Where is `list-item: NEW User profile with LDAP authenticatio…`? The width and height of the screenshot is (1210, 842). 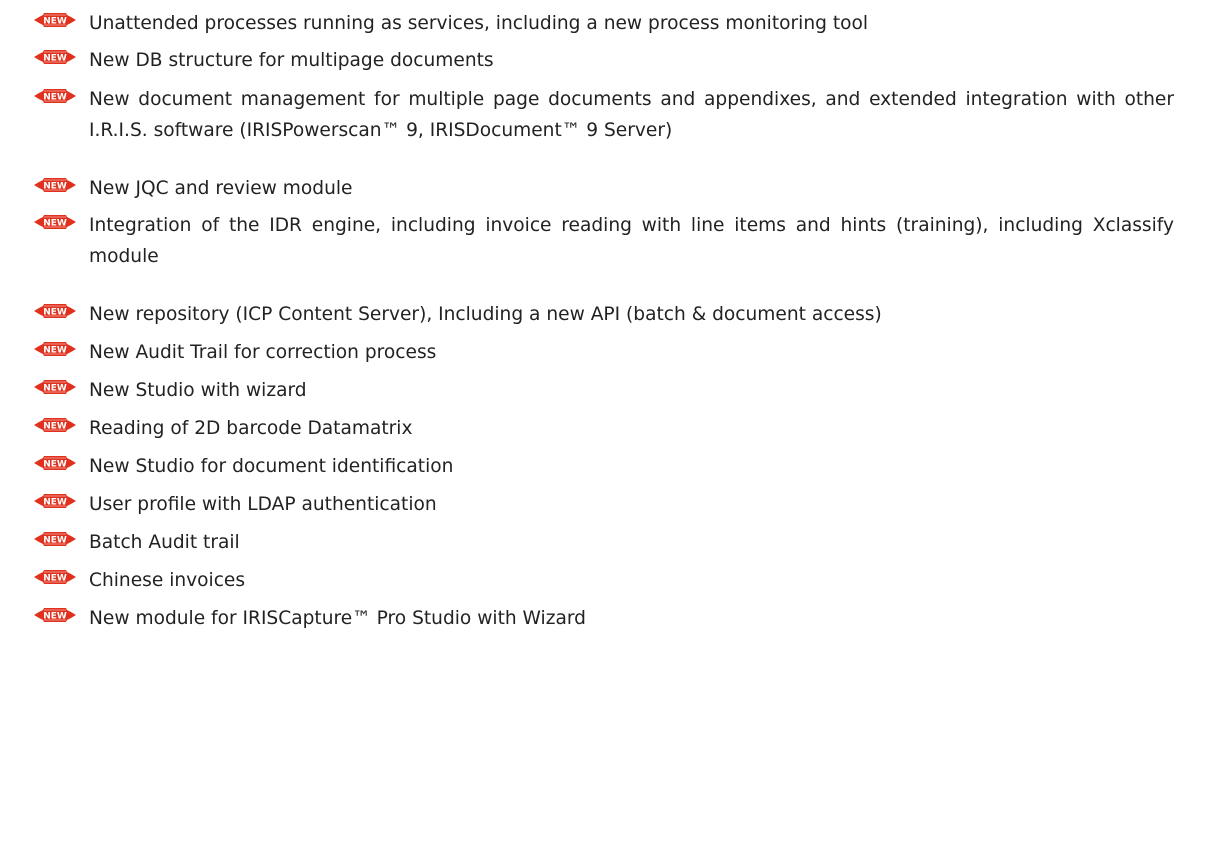 list-item: NEW User profile with LDAP authenticatio… is located at coordinates (604, 504).